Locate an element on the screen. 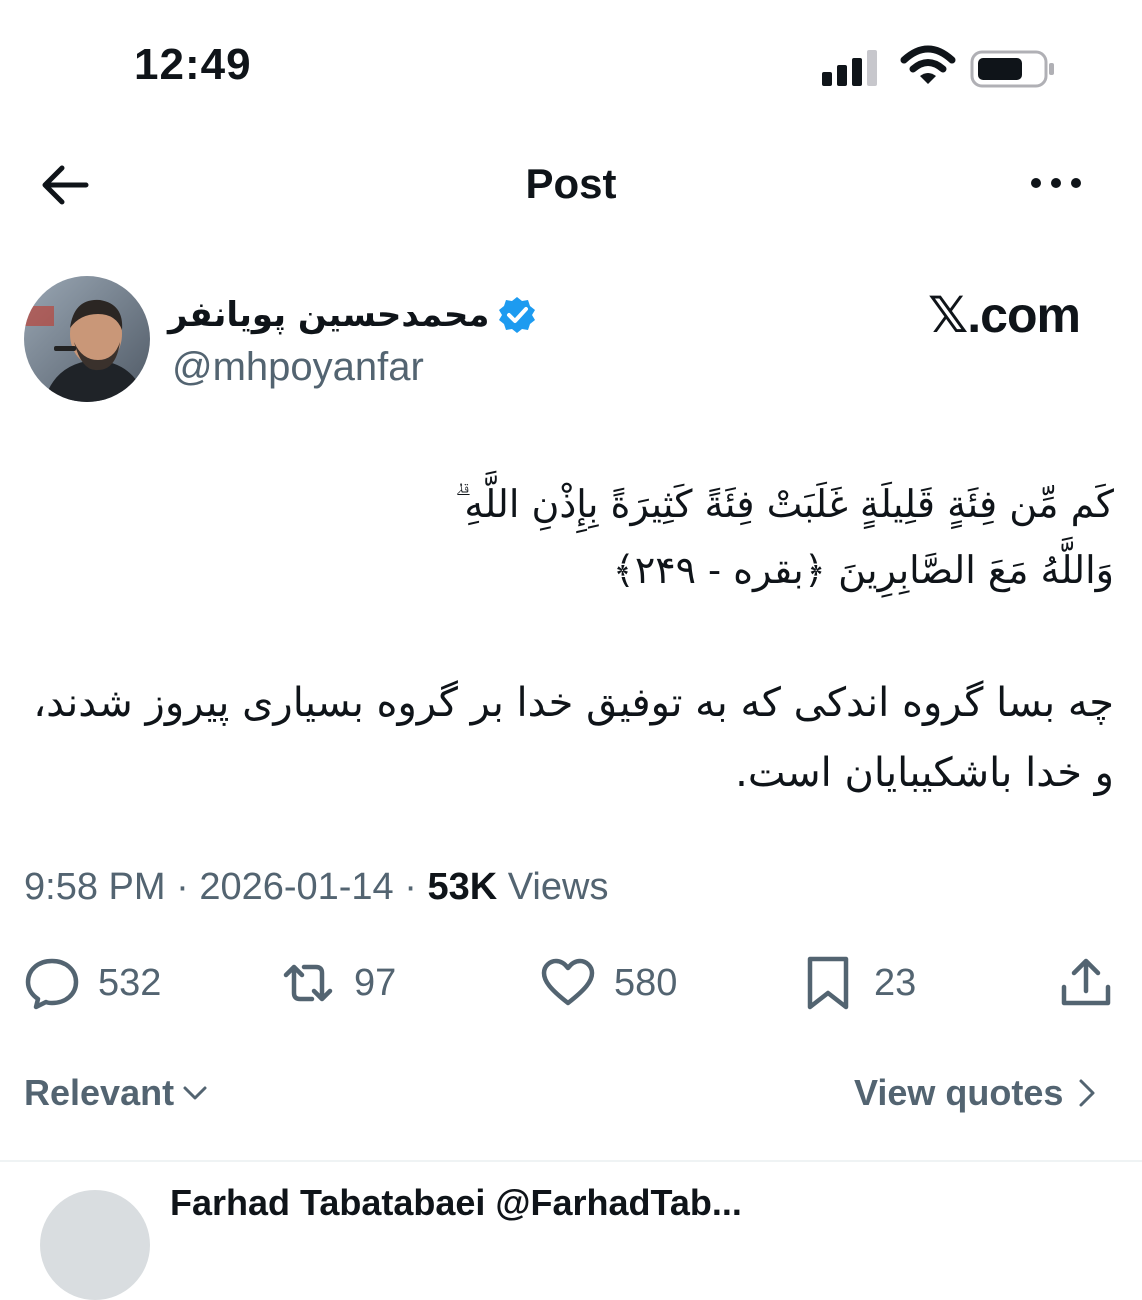  bookmark-count: 23 is located at coordinates (895, 982).